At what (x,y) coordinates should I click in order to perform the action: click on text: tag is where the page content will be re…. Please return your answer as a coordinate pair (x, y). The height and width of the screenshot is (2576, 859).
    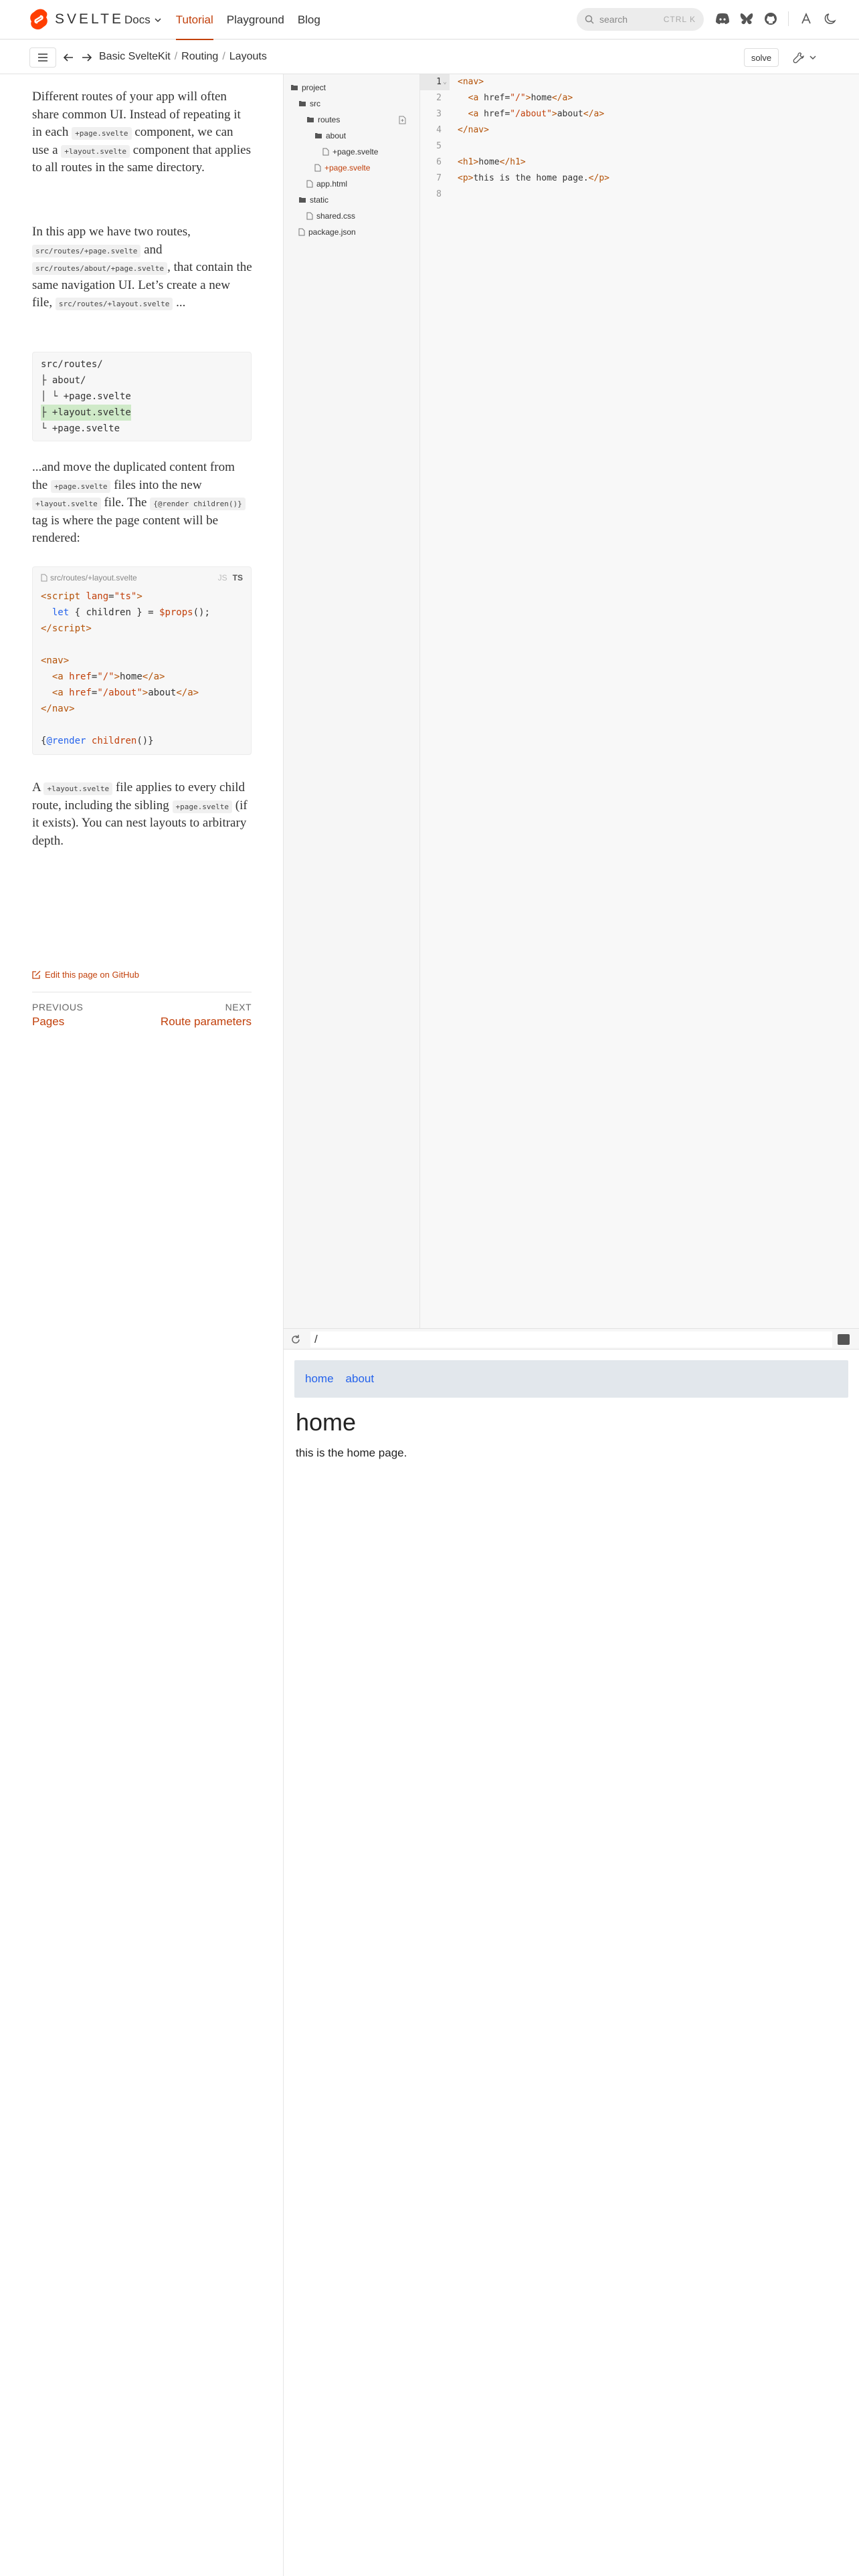
    Looking at the image, I should click on (125, 530).